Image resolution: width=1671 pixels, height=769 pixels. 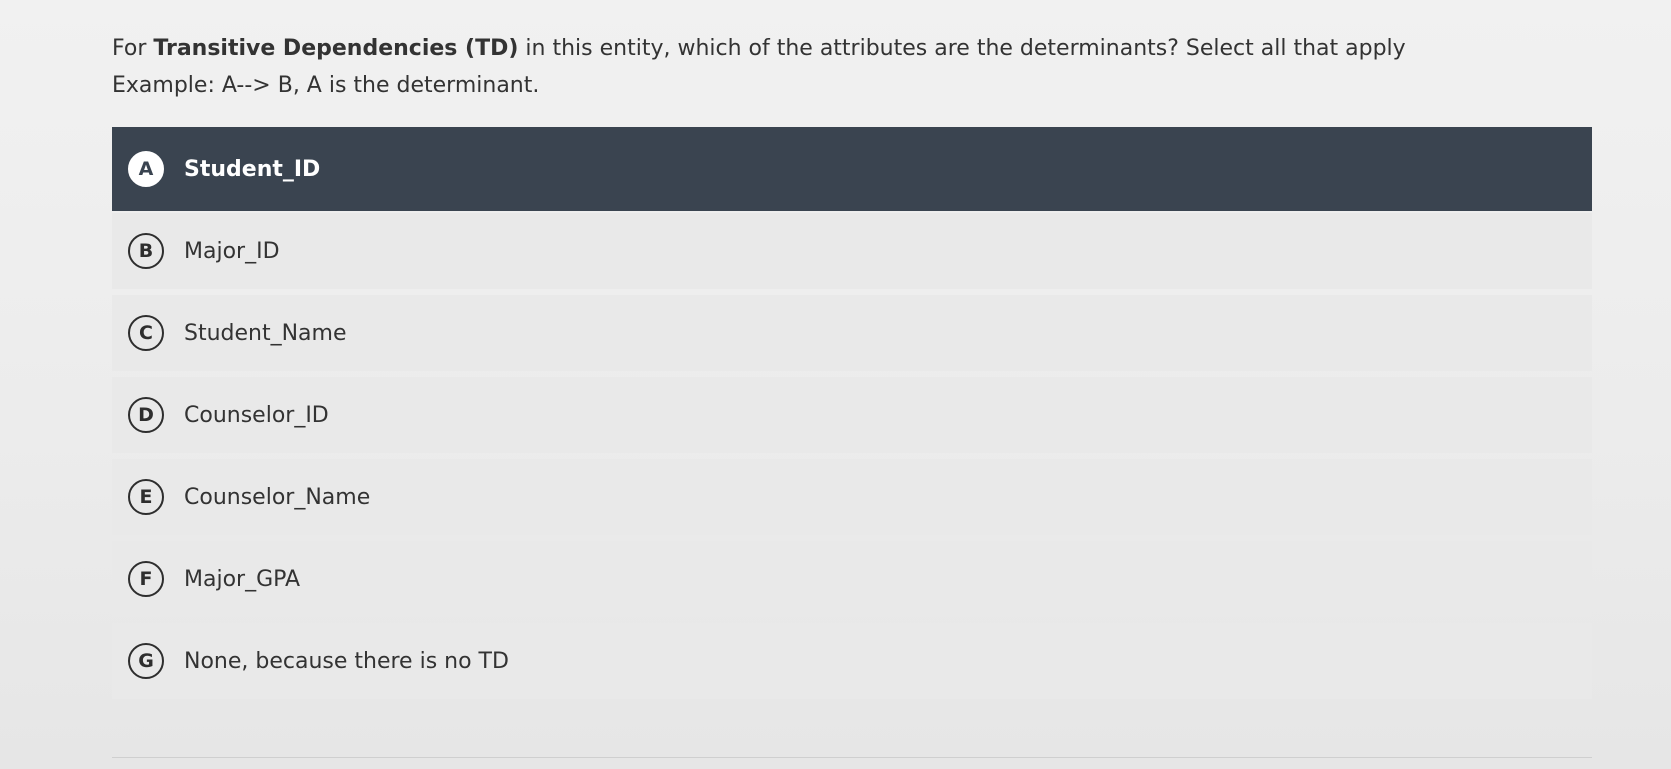 I want to click on option-e-letter-badge: E, so click(x=146, y=497).